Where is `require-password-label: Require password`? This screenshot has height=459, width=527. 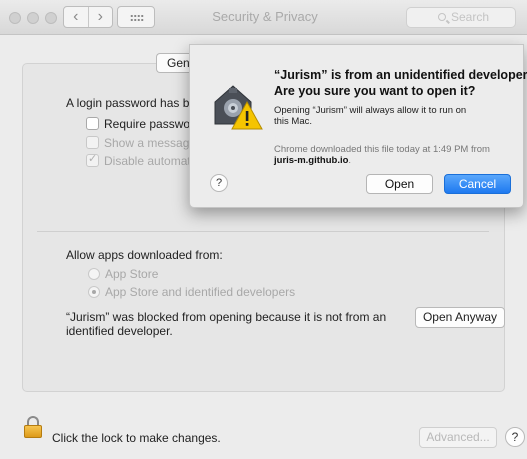
require-password-label: Require password is located at coordinates (152, 124).